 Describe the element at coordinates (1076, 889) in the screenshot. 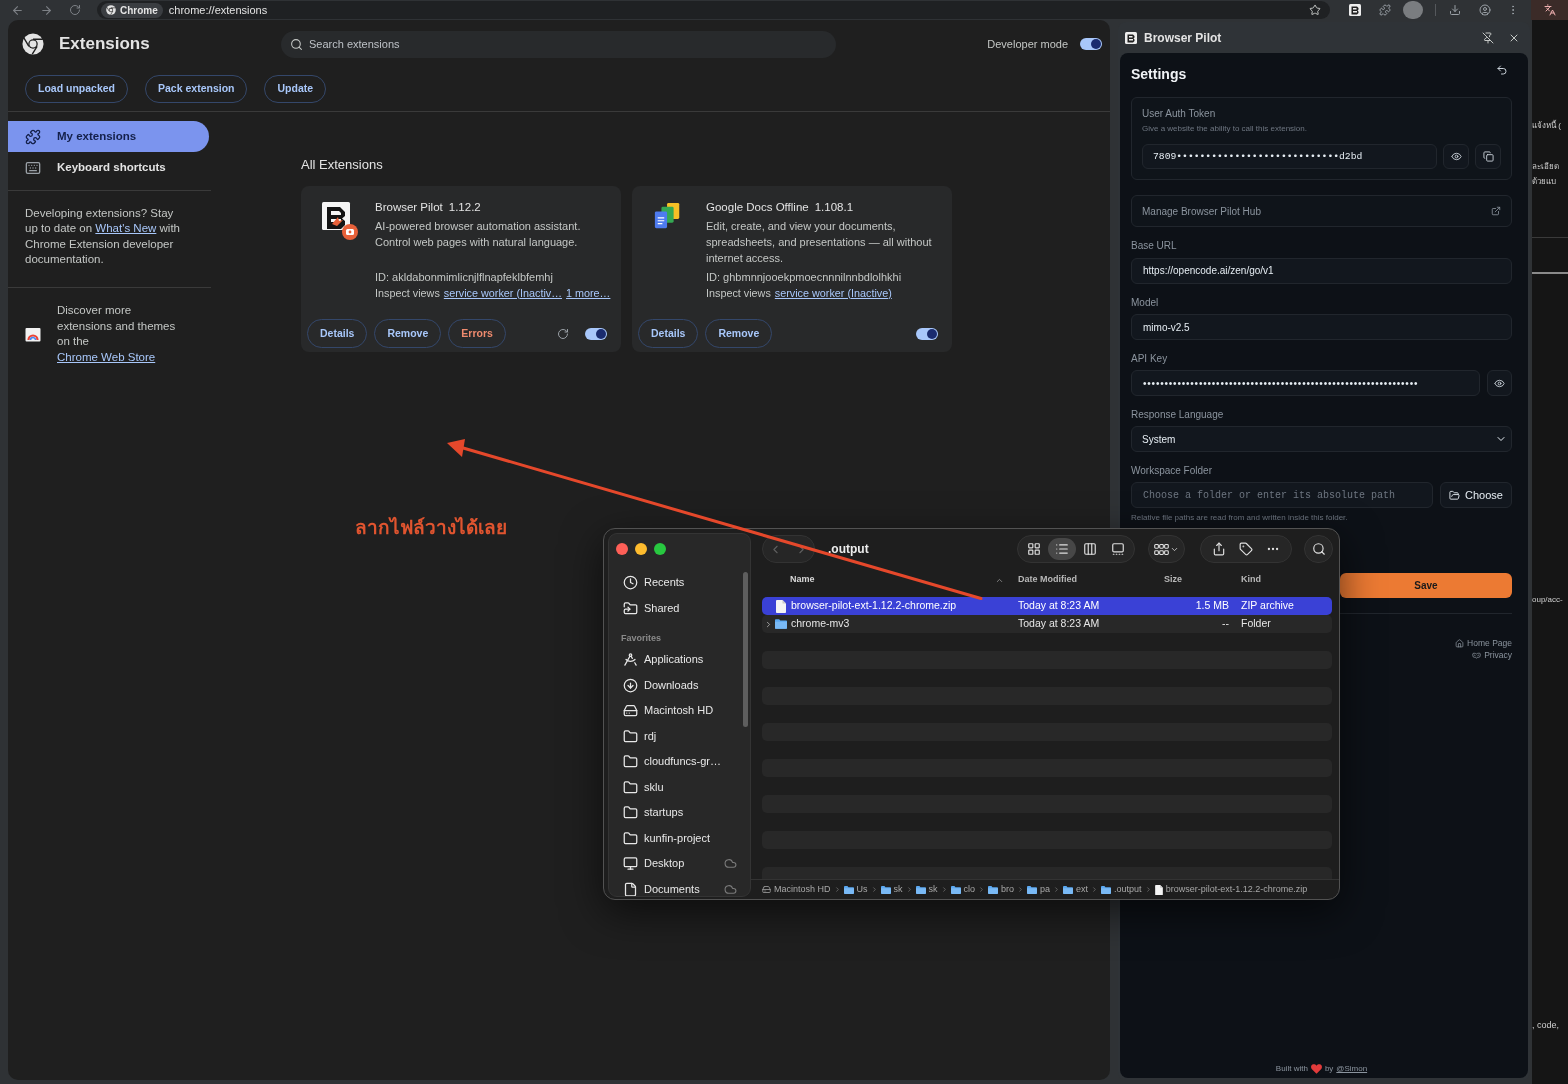

I see `path-item: ext` at that location.